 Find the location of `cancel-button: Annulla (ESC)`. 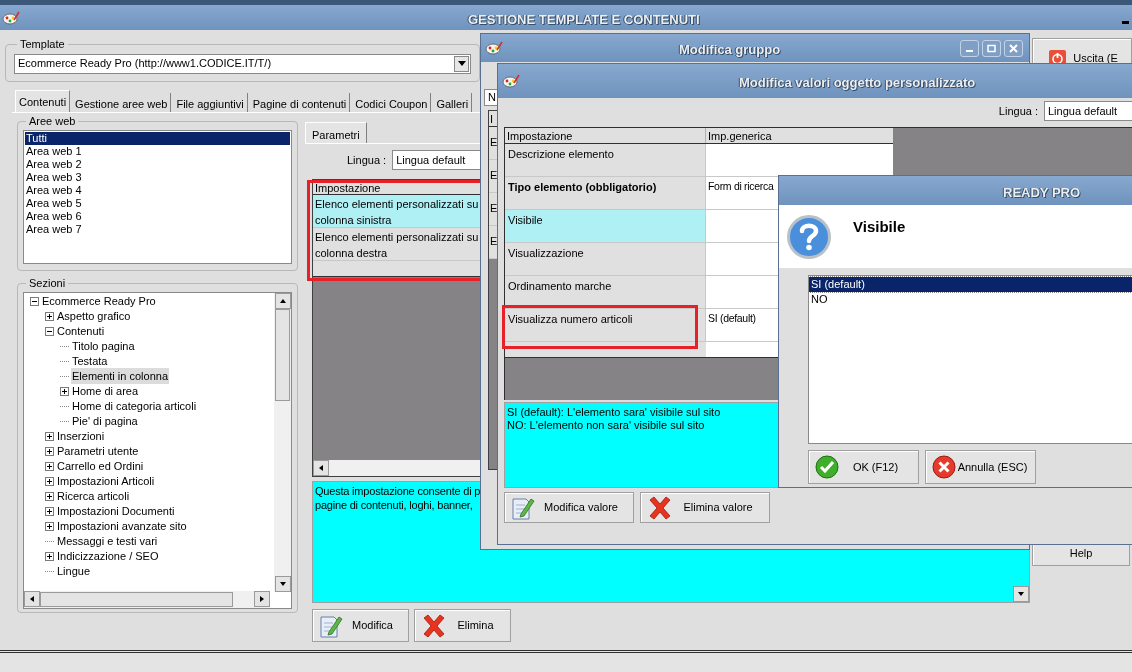

cancel-button: Annulla (ESC) is located at coordinates (980, 467).